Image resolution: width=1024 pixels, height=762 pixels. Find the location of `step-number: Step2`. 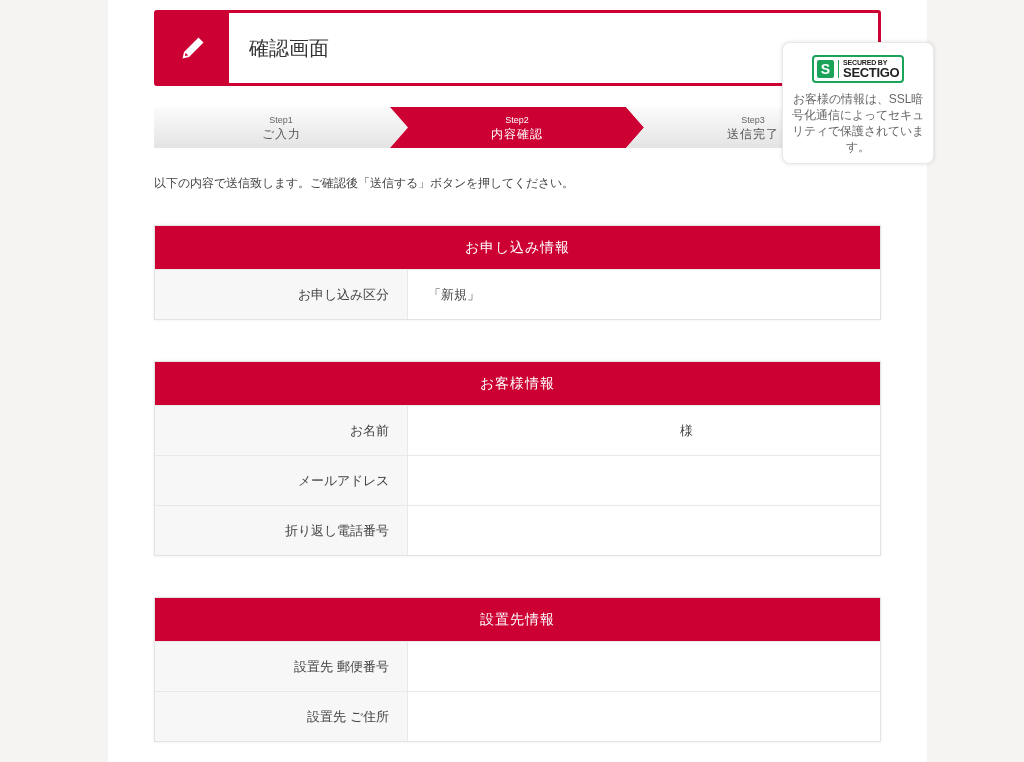

step-number: Step2 is located at coordinates (517, 119).